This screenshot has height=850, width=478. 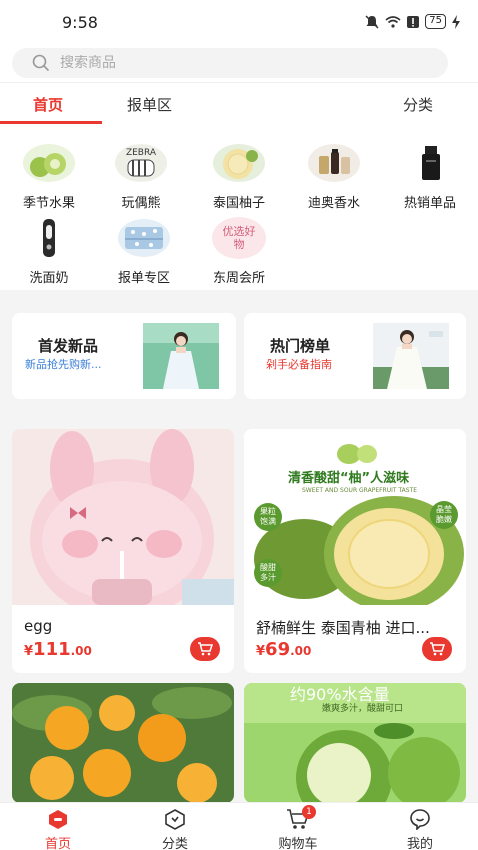 I want to click on product-tag: 晶莹脆嫩, so click(x=444, y=514).